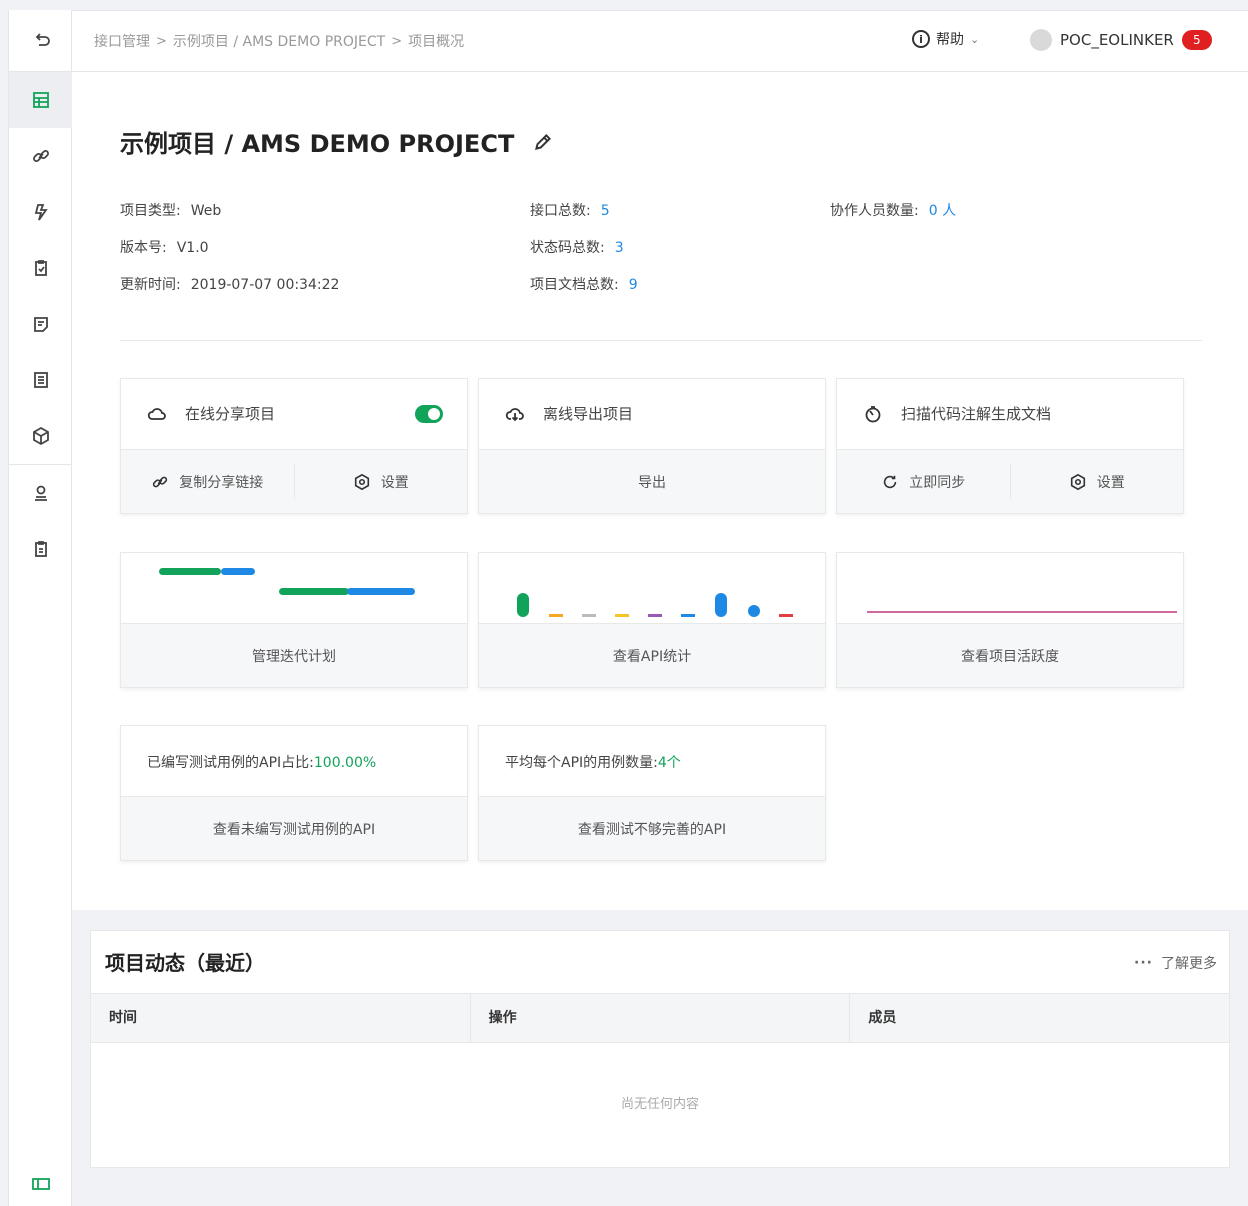 The width and height of the screenshot is (1248, 1206). Describe the element at coordinates (185, 963) in the screenshot. I see `activity-title: 项目动态（最近）` at that location.